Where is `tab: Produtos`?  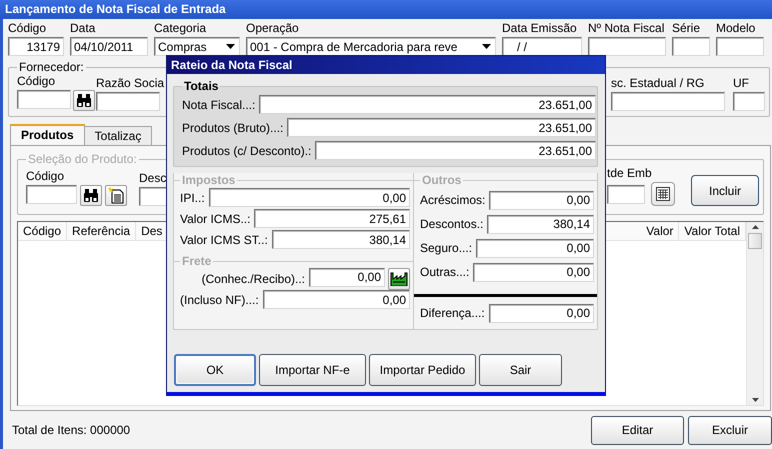 tab: Produtos is located at coordinates (47, 134).